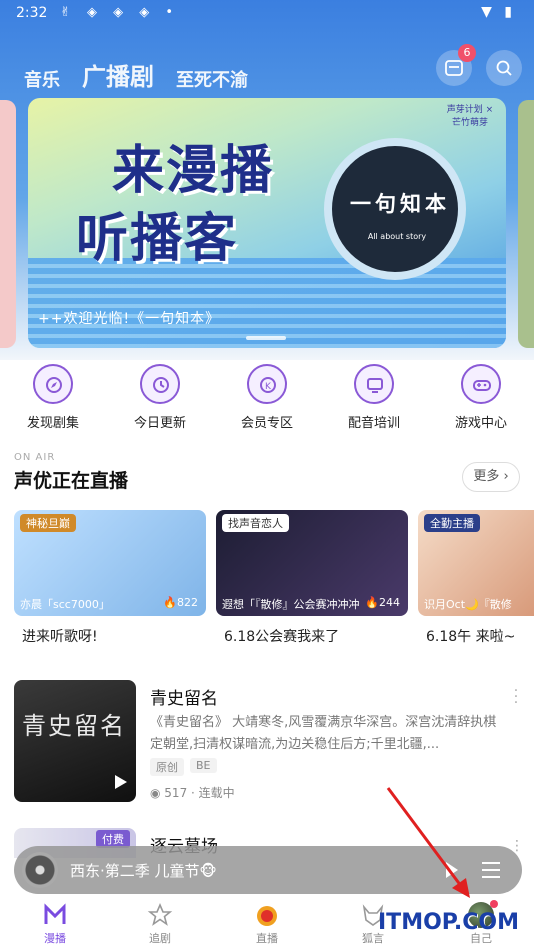  I want to click on quick-entry-label: 发现剧集, so click(52, 423).